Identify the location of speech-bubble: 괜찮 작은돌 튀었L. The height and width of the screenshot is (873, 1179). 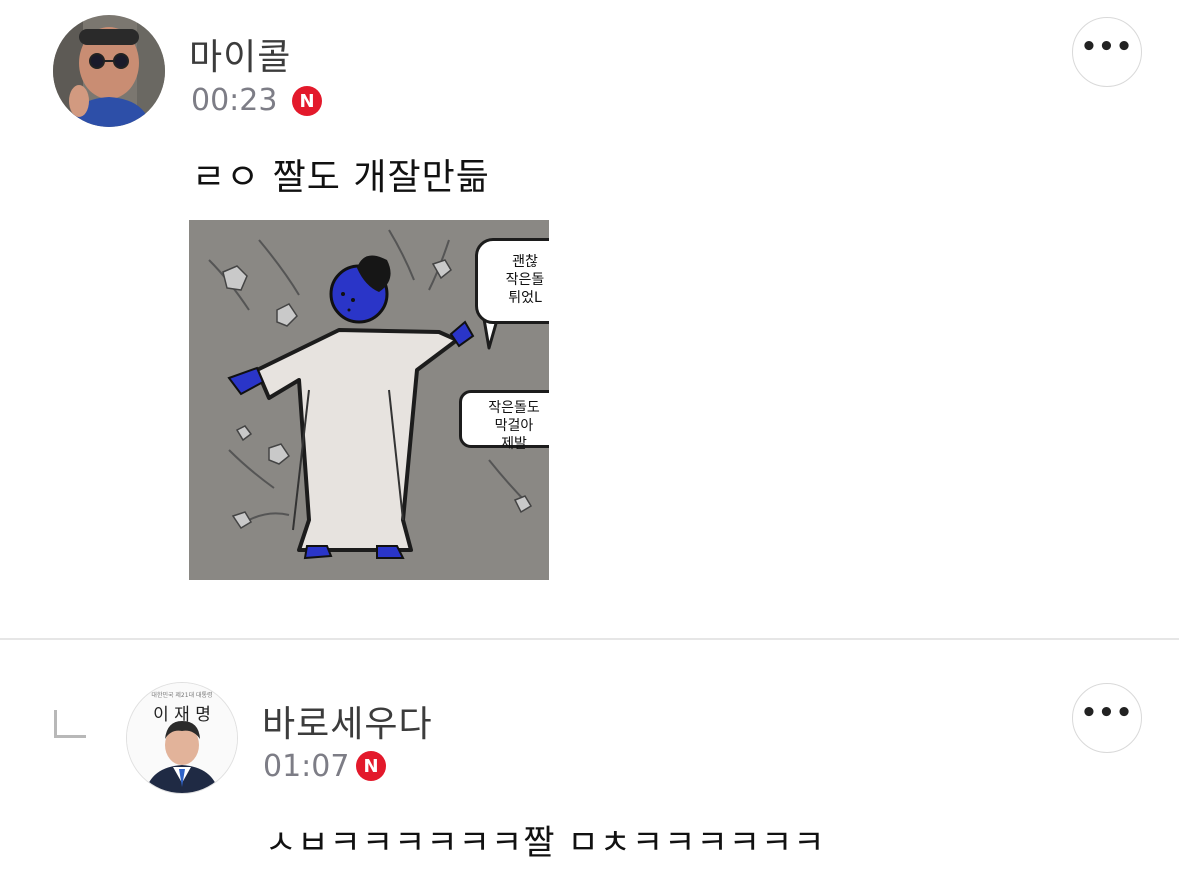
(512, 281).